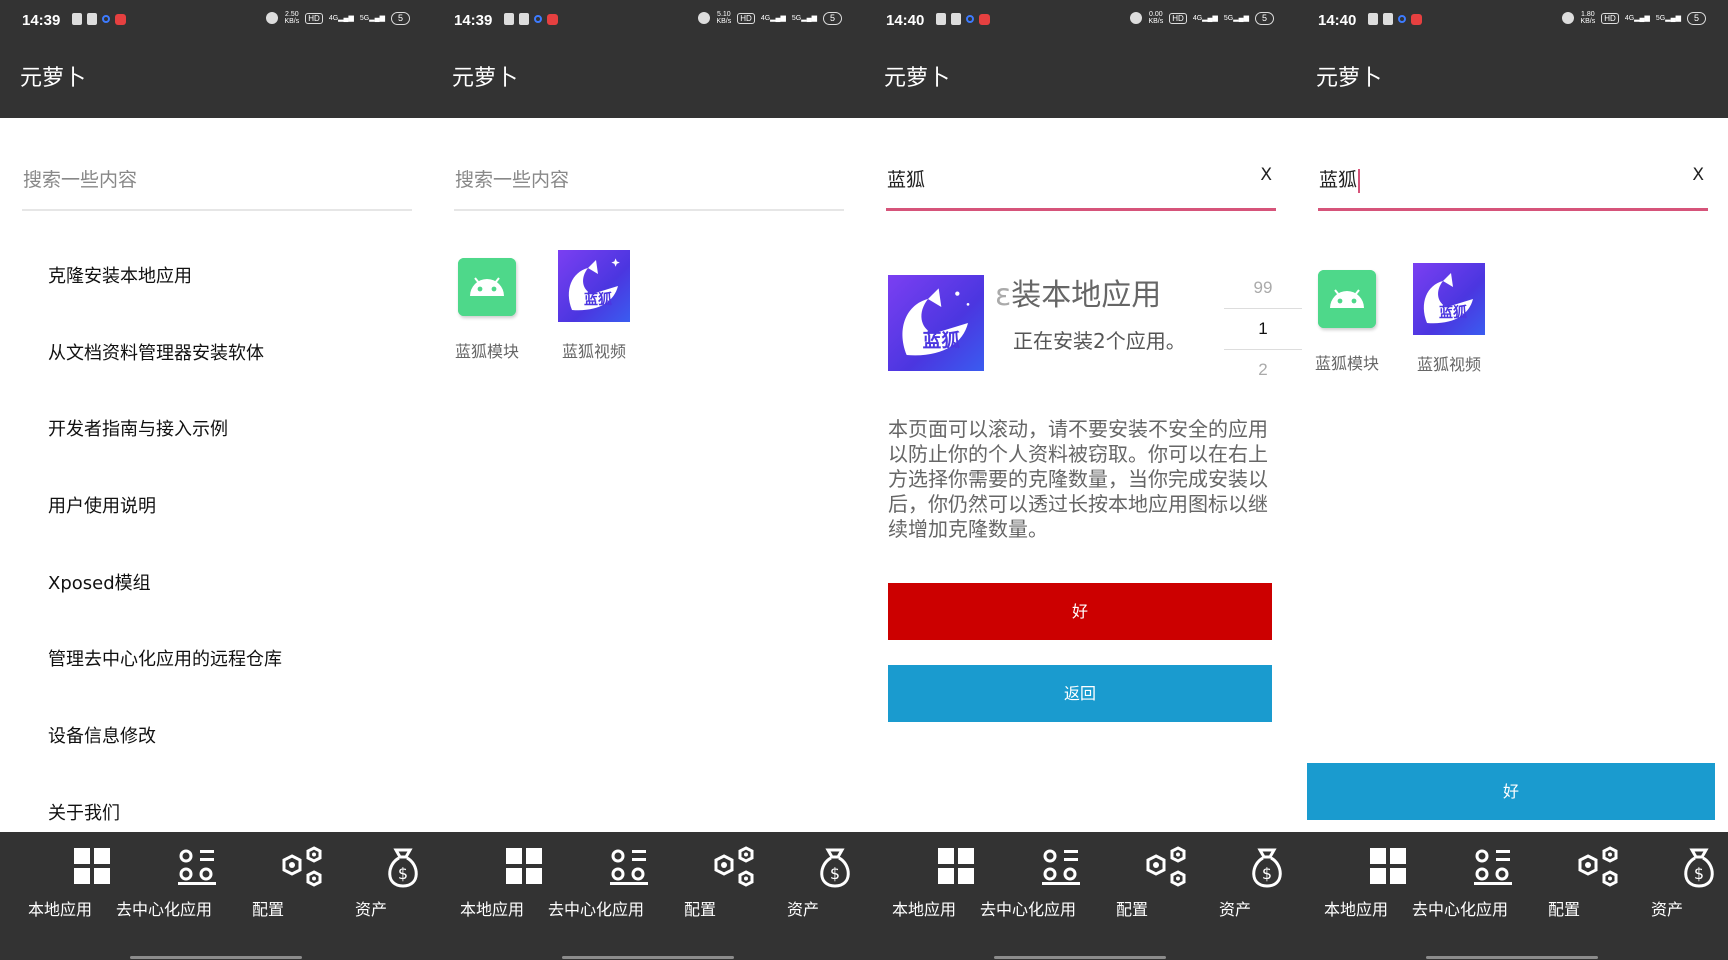 This screenshot has height=960, width=1728. Describe the element at coordinates (473, 20) in the screenshot. I see `status-time: 14:39` at that location.